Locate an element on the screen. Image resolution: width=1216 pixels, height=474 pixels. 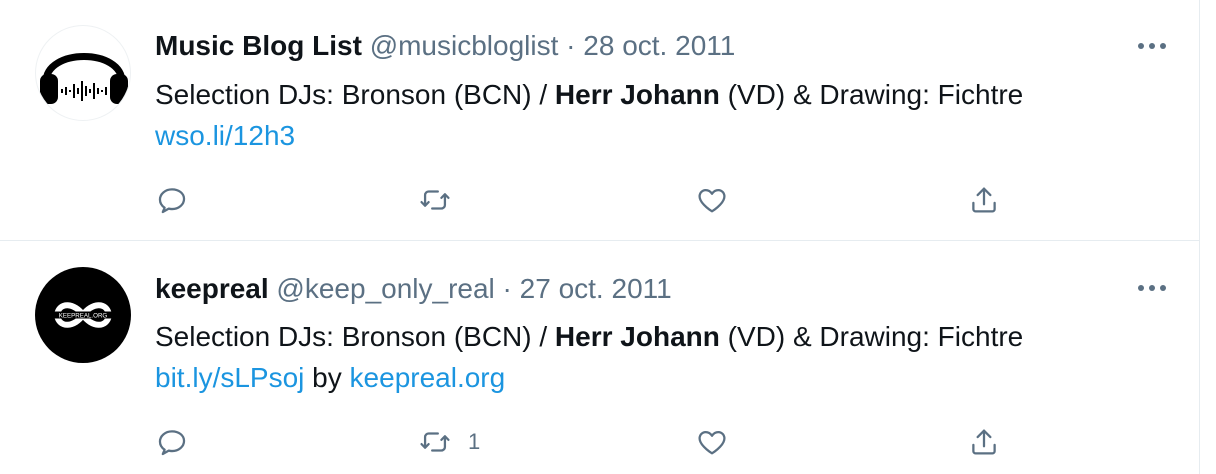
avatar-logo-text: KEEPREAL.ORG is located at coordinates (83, 316).